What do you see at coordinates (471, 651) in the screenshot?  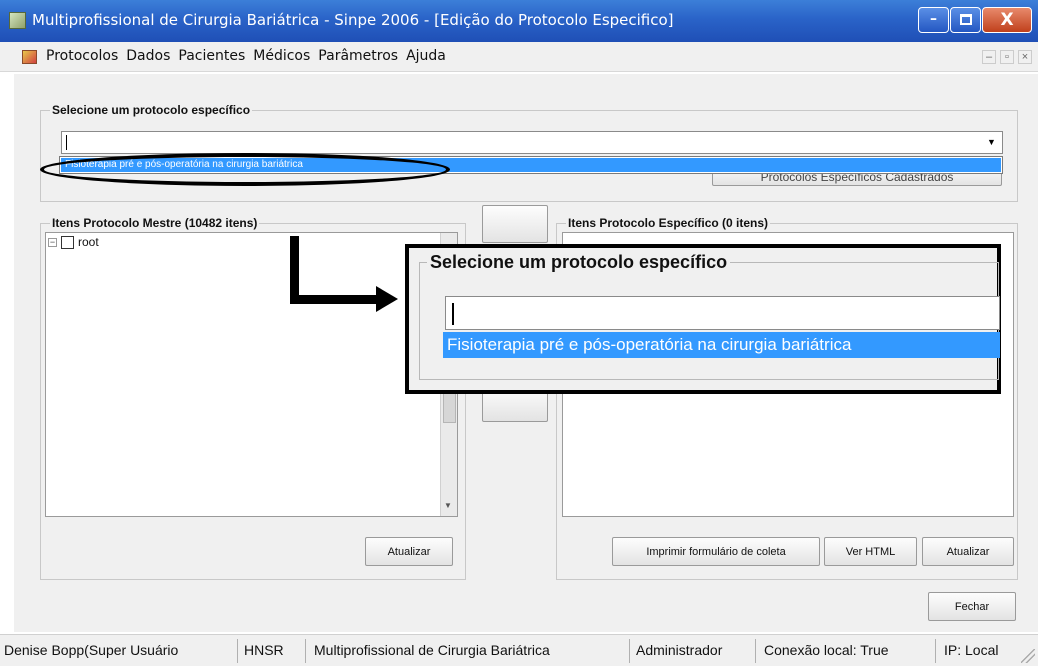 I see `status-module: Multiprofissional de Cirurgia Bariátrica` at bounding box center [471, 651].